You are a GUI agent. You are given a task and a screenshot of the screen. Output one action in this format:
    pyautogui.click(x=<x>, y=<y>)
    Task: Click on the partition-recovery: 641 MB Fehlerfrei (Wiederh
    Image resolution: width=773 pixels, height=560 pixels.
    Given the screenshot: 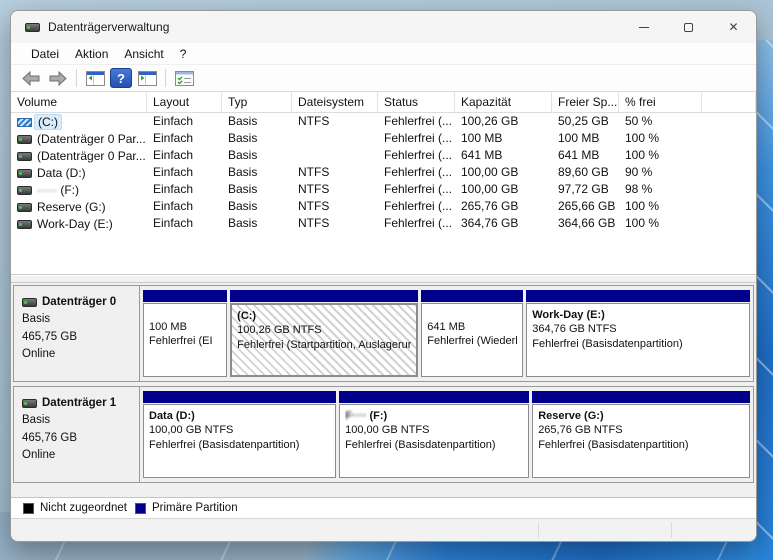 What is the action you would take?
    pyautogui.click(x=472, y=333)
    